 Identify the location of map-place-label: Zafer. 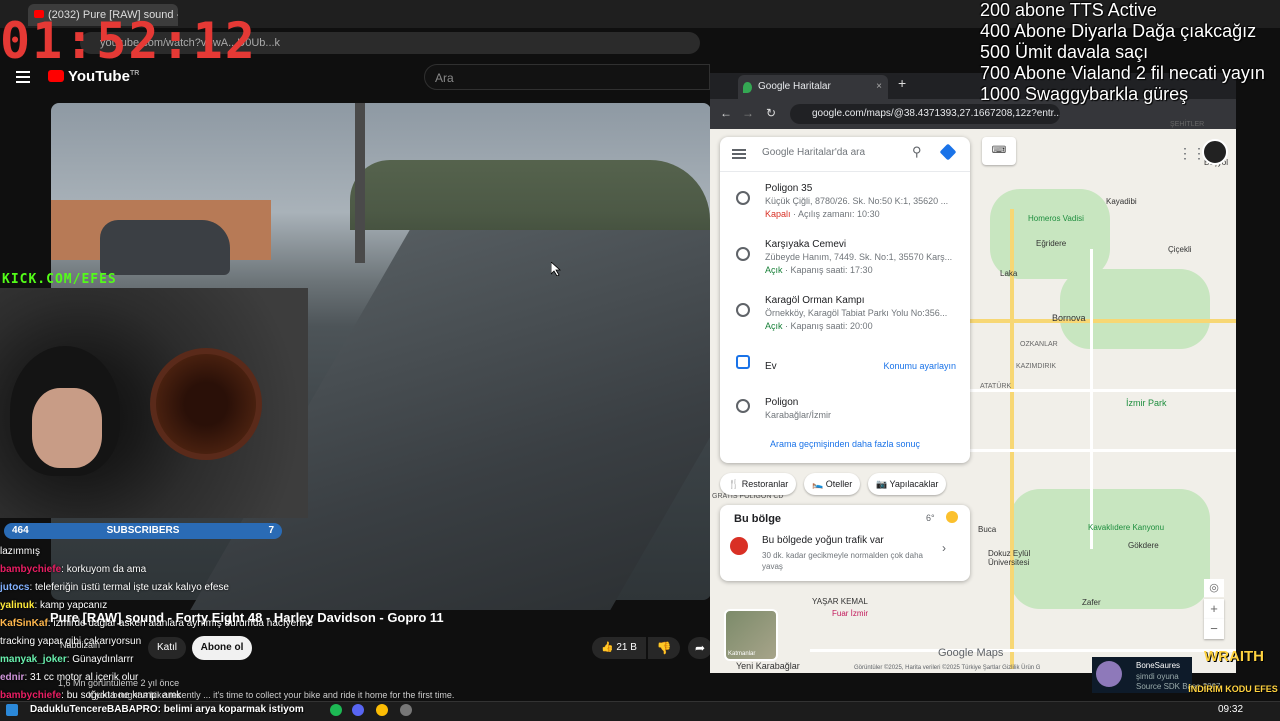
(1091, 602).